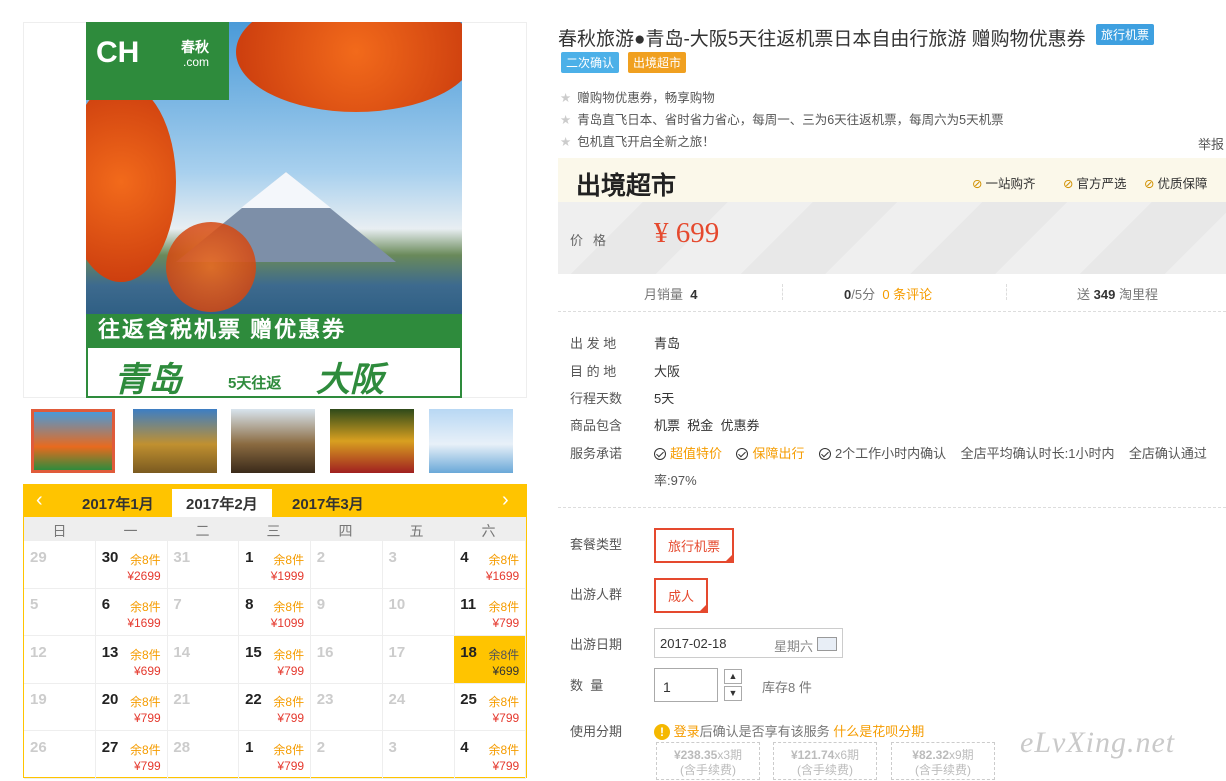 The height and width of the screenshot is (781, 1226). I want to click on decrease-icon: ▼, so click(733, 693).